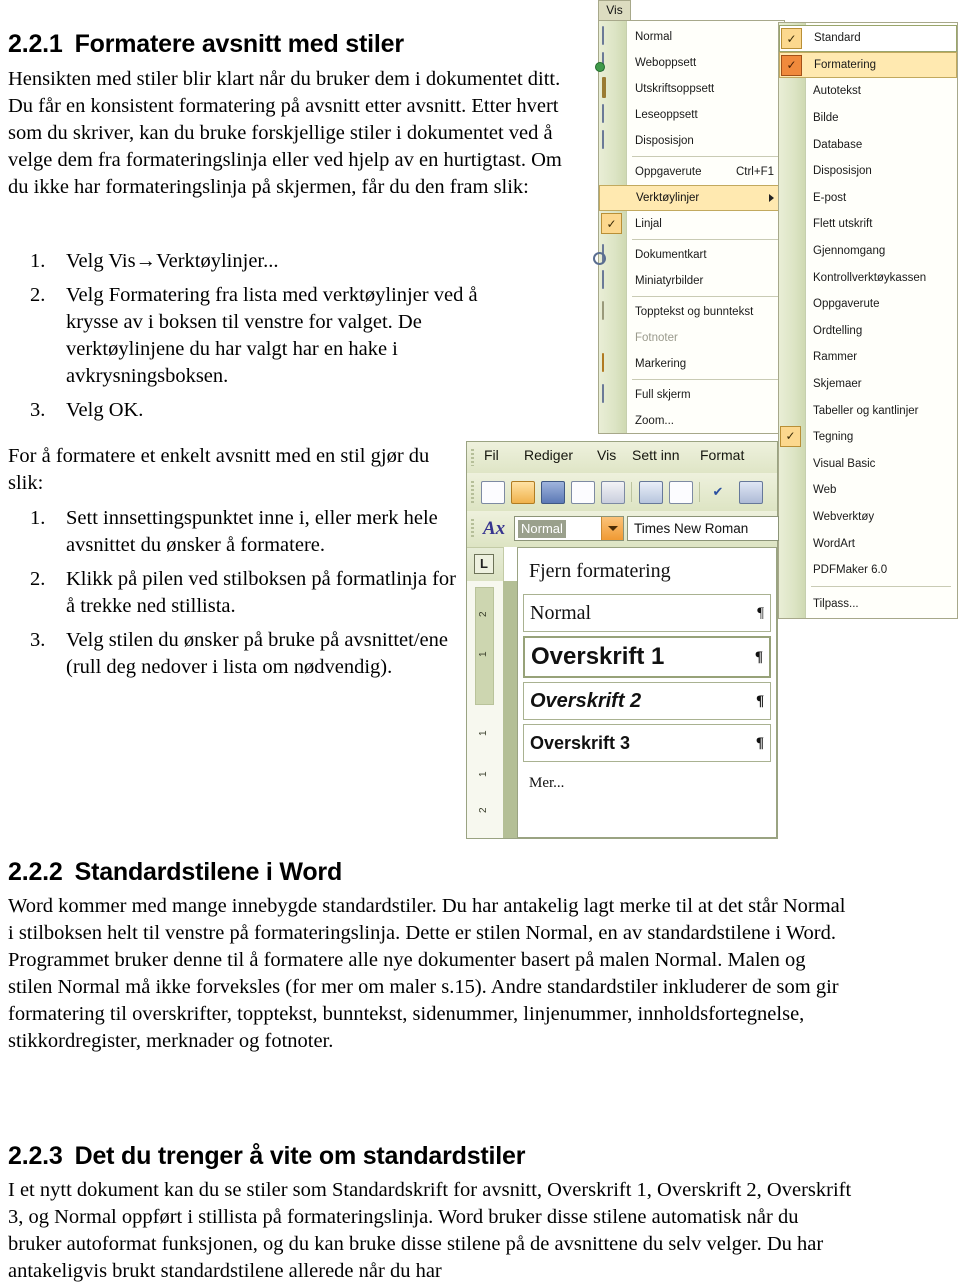 The width and height of the screenshot is (960, 1285). I want to click on ruler-mark: 1, so click(483, 774).